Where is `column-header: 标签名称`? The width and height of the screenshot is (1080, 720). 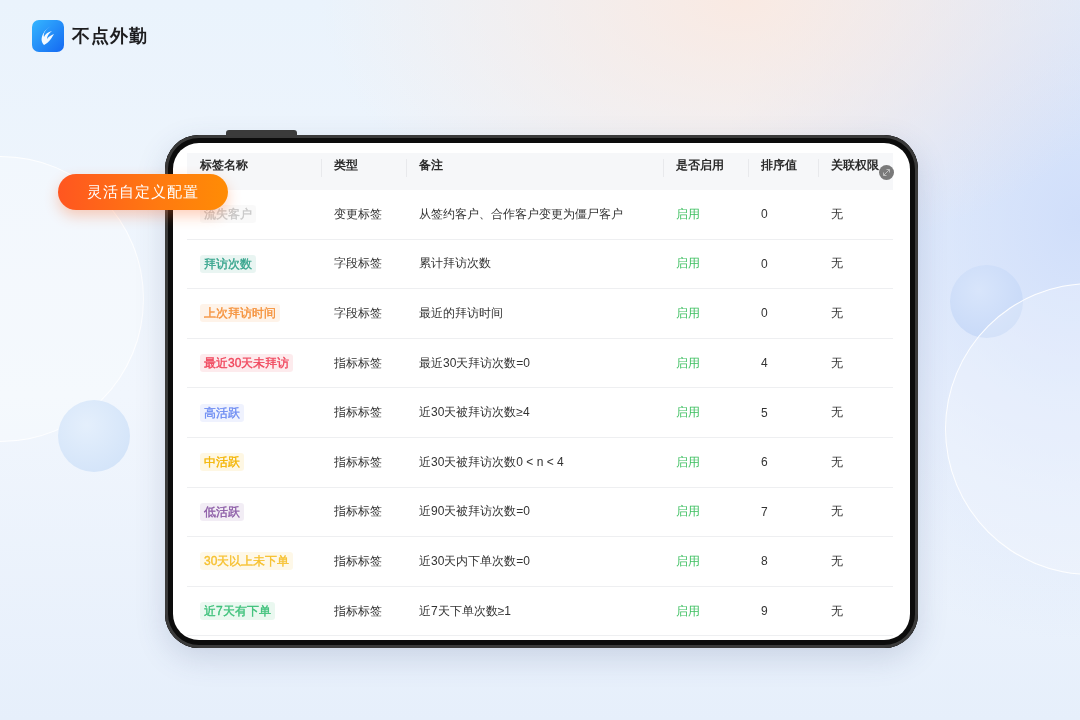
column-header: 标签名称 is located at coordinates (224, 165).